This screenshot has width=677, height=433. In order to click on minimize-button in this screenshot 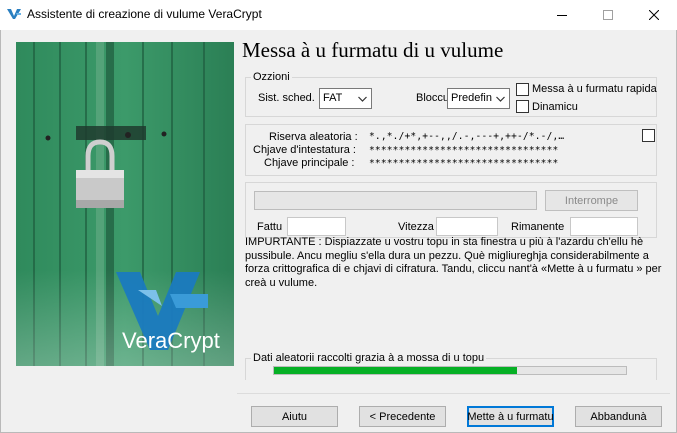, I will do `click(562, 15)`.